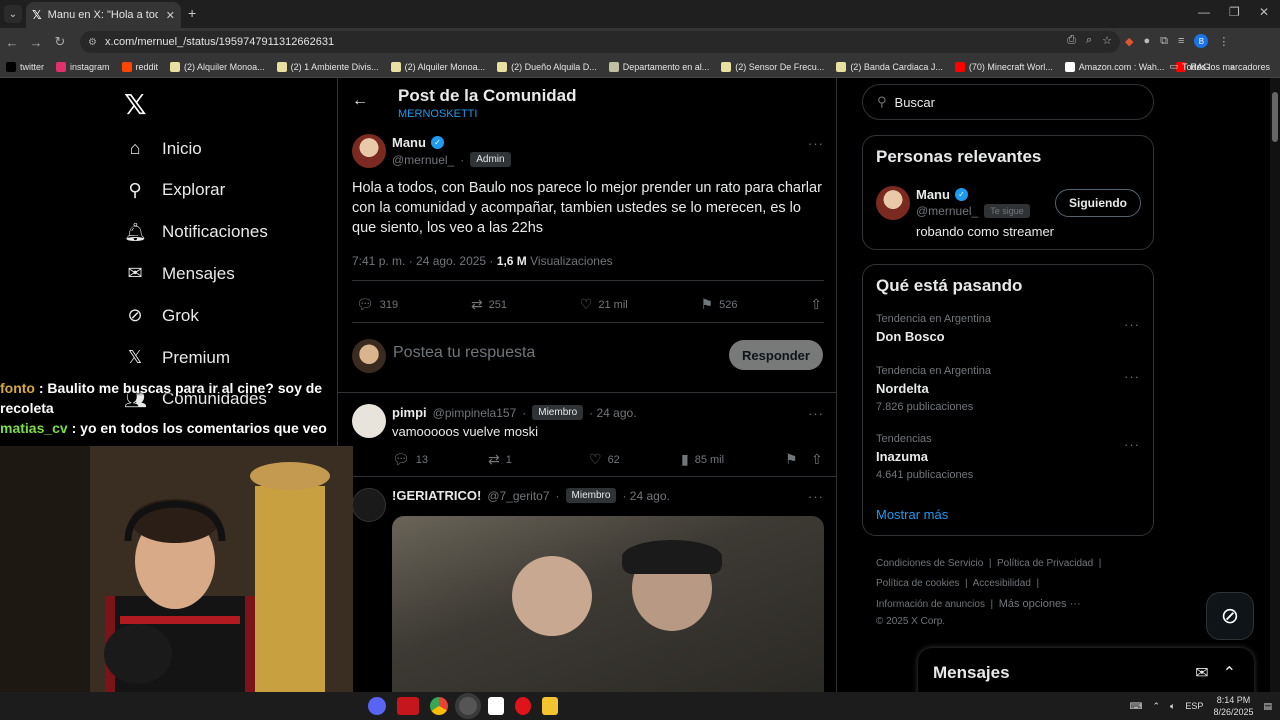  Describe the element at coordinates (424, 261) in the screenshot. I see `post-timestamp: 7:41 p. m. · 24 ago. 2025 ·` at that location.